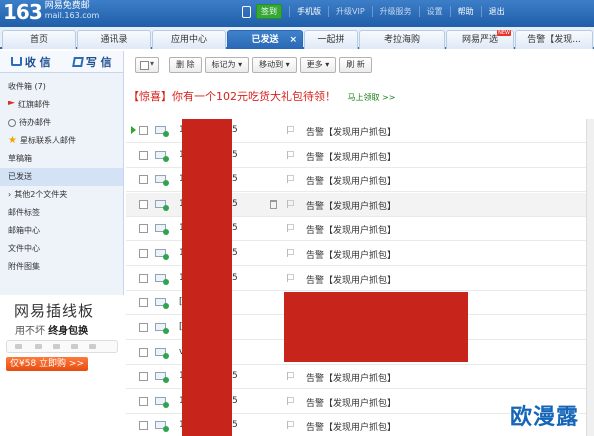  I want to click on trash-icon, so click(273, 204).